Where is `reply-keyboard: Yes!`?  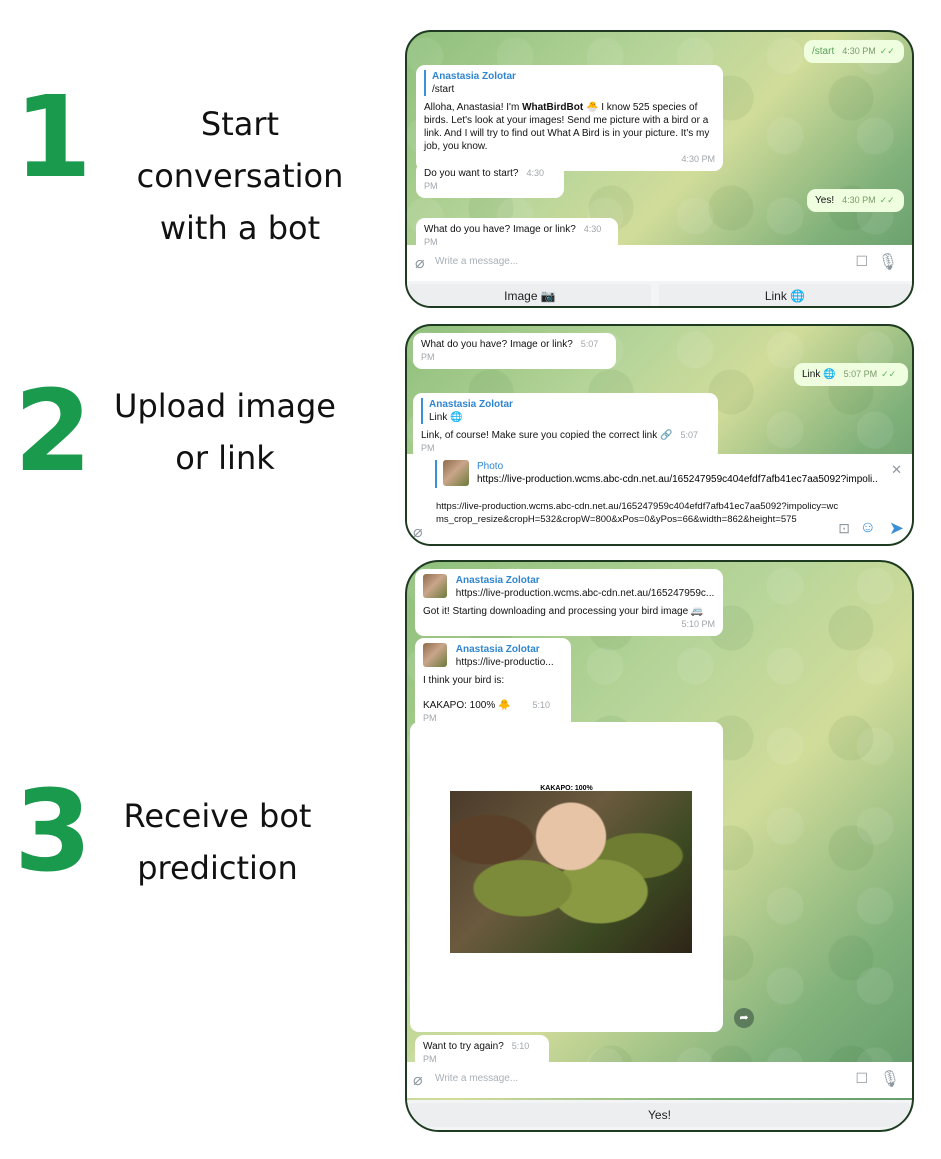
reply-keyboard: Yes! is located at coordinates (659, 1115).